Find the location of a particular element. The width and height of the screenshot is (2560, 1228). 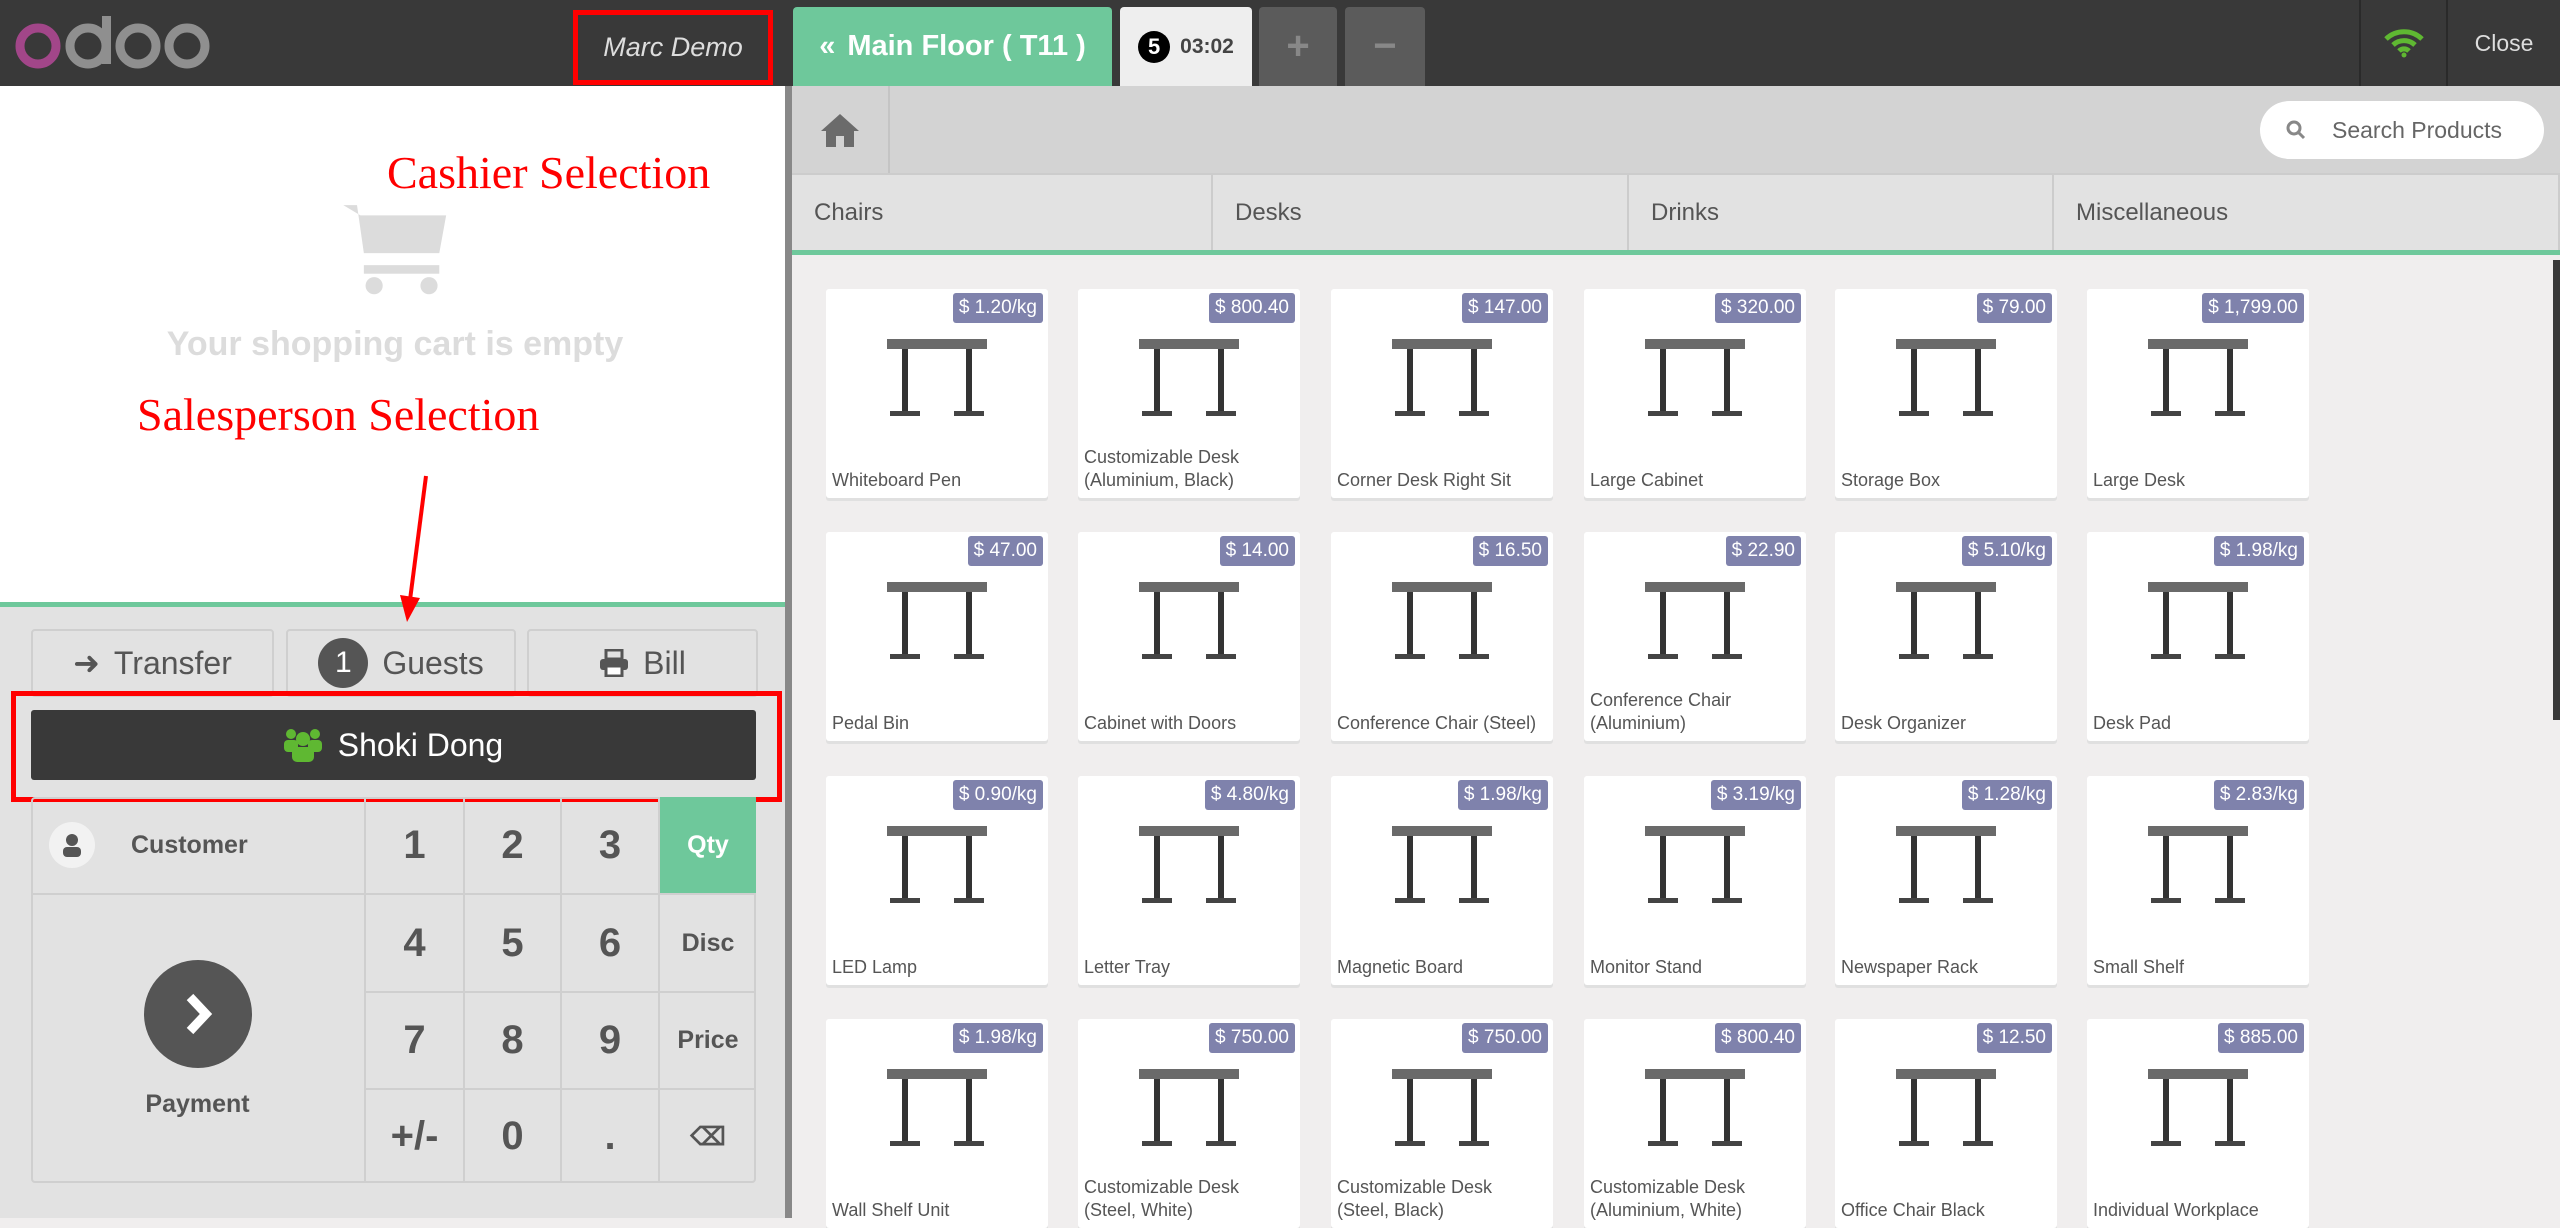

close-button: Close is located at coordinates (2503, 43).